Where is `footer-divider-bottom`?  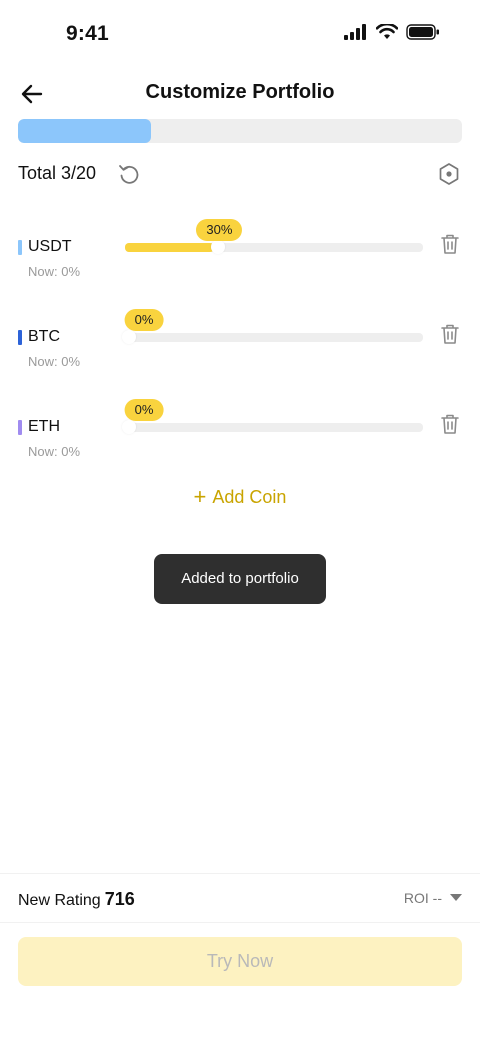 footer-divider-bottom is located at coordinates (240, 922).